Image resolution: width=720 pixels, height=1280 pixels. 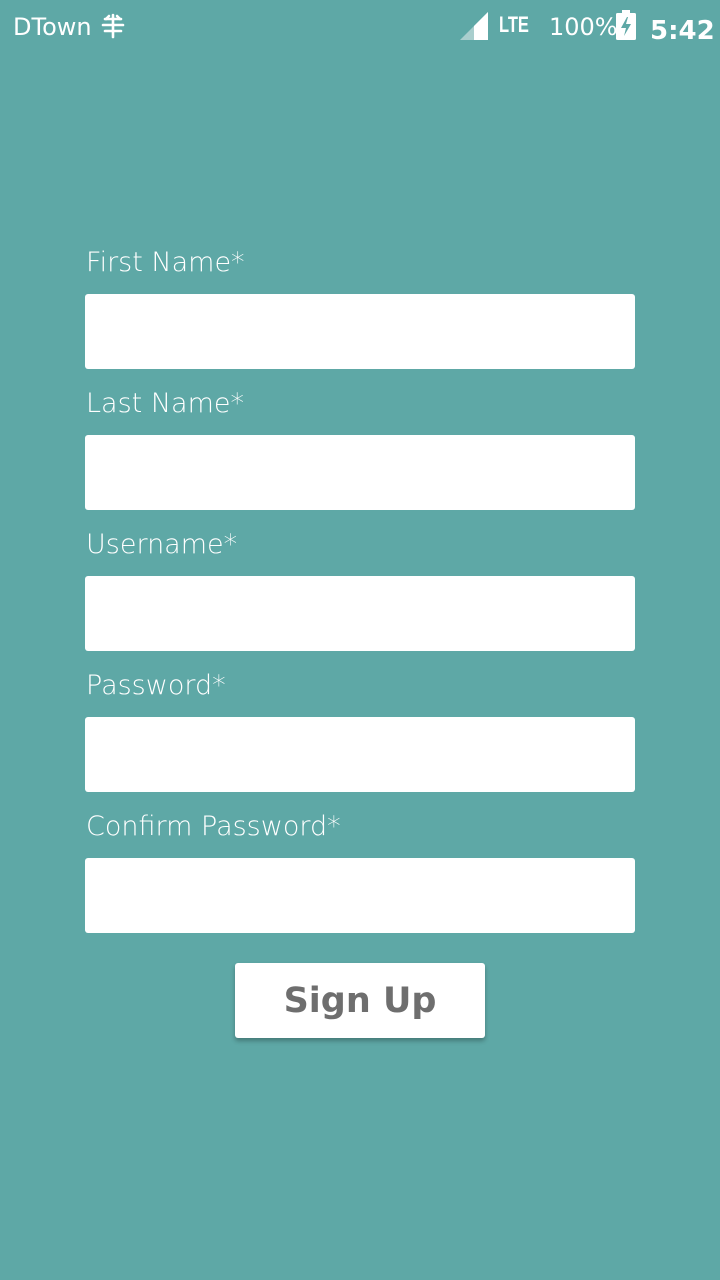 What do you see at coordinates (360, 613) in the screenshot?
I see `username-field` at bounding box center [360, 613].